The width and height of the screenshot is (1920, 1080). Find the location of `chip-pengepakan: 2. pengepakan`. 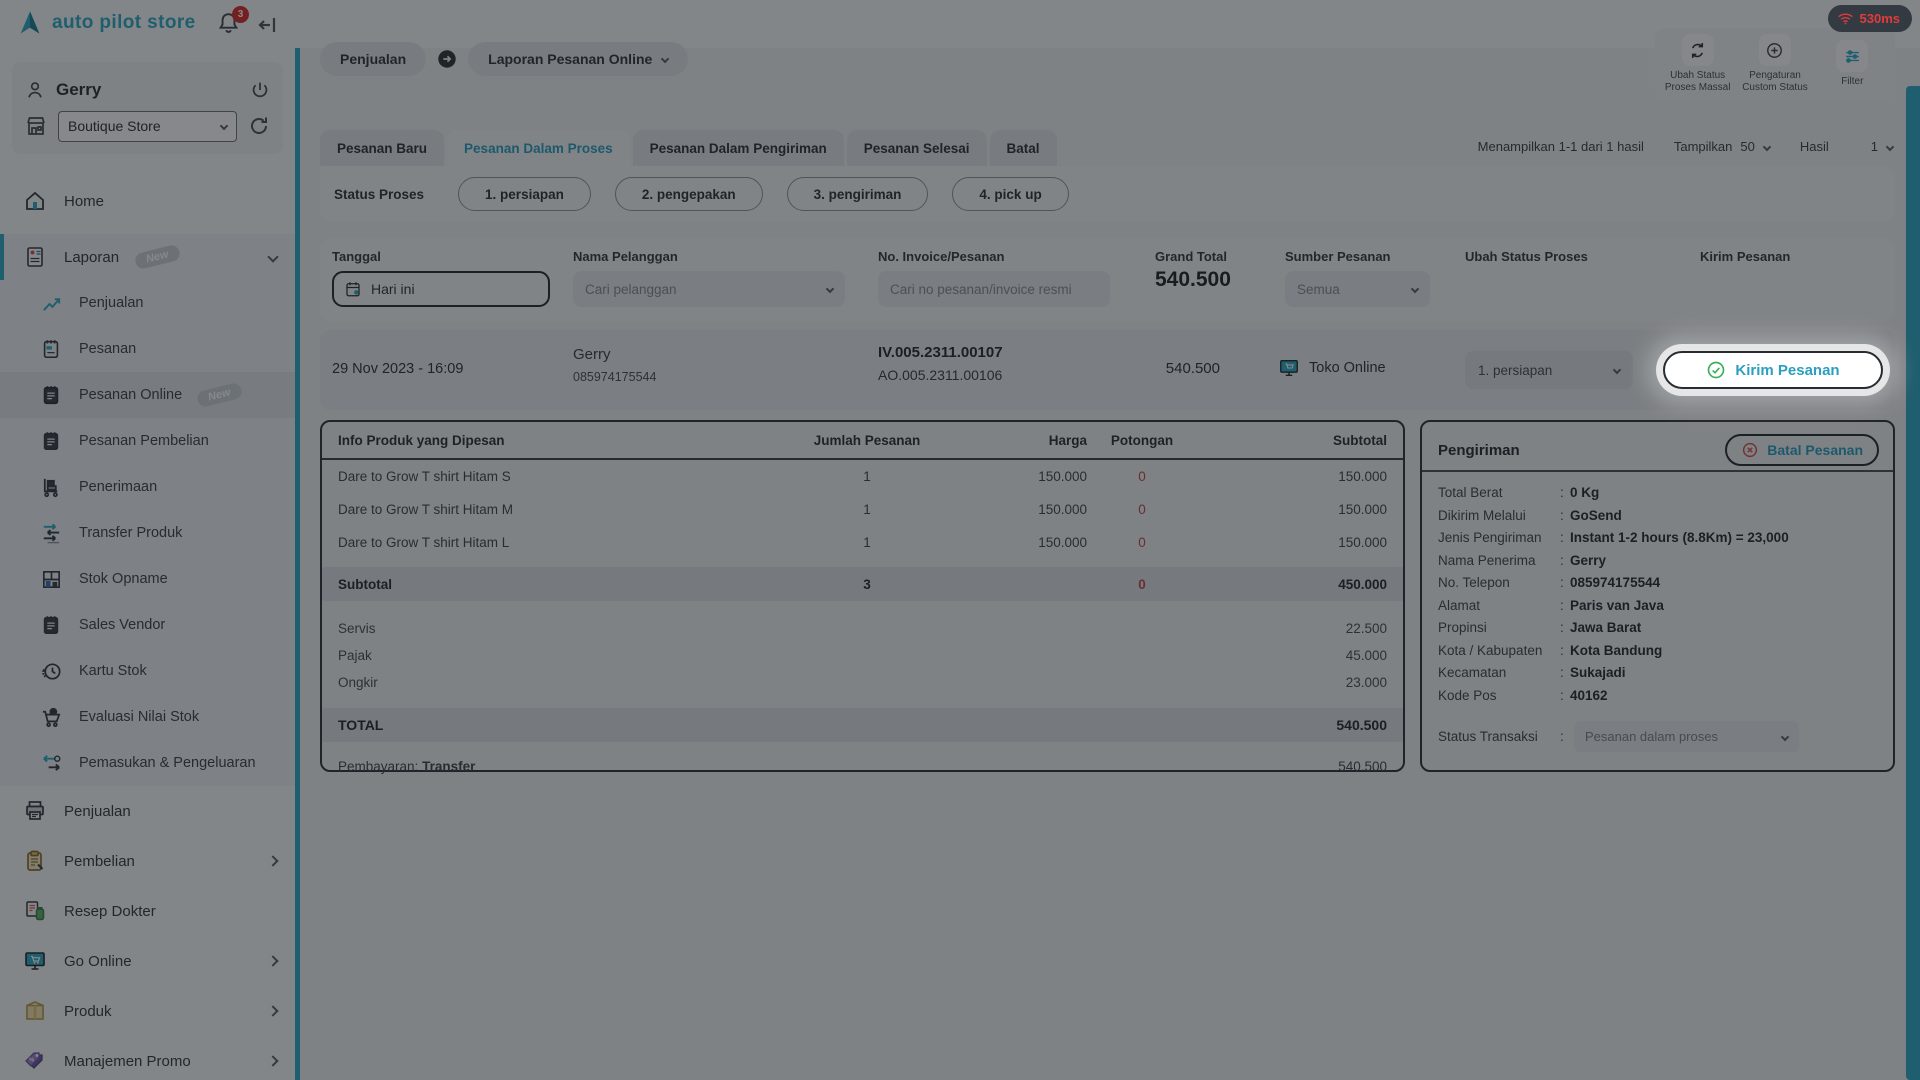

chip-pengepakan: 2. pengepakan is located at coordinates (688, 194).